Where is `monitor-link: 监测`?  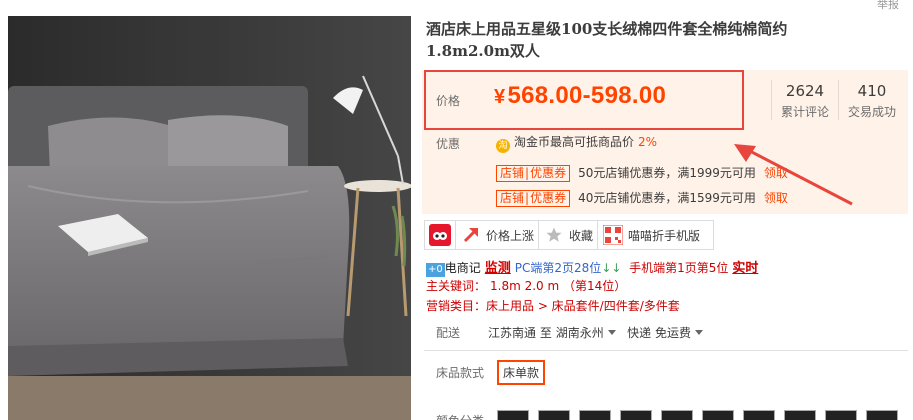
monitor-link: 监测 is located at coordinates (498, 268).